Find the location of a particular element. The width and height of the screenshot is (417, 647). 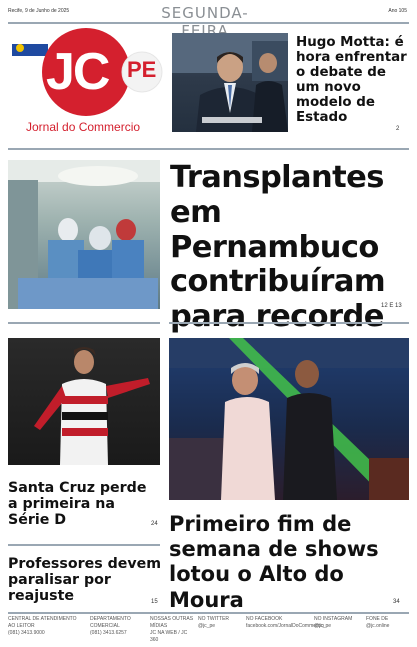

shows-story-page: 34 is located at coordinates (396, 602).